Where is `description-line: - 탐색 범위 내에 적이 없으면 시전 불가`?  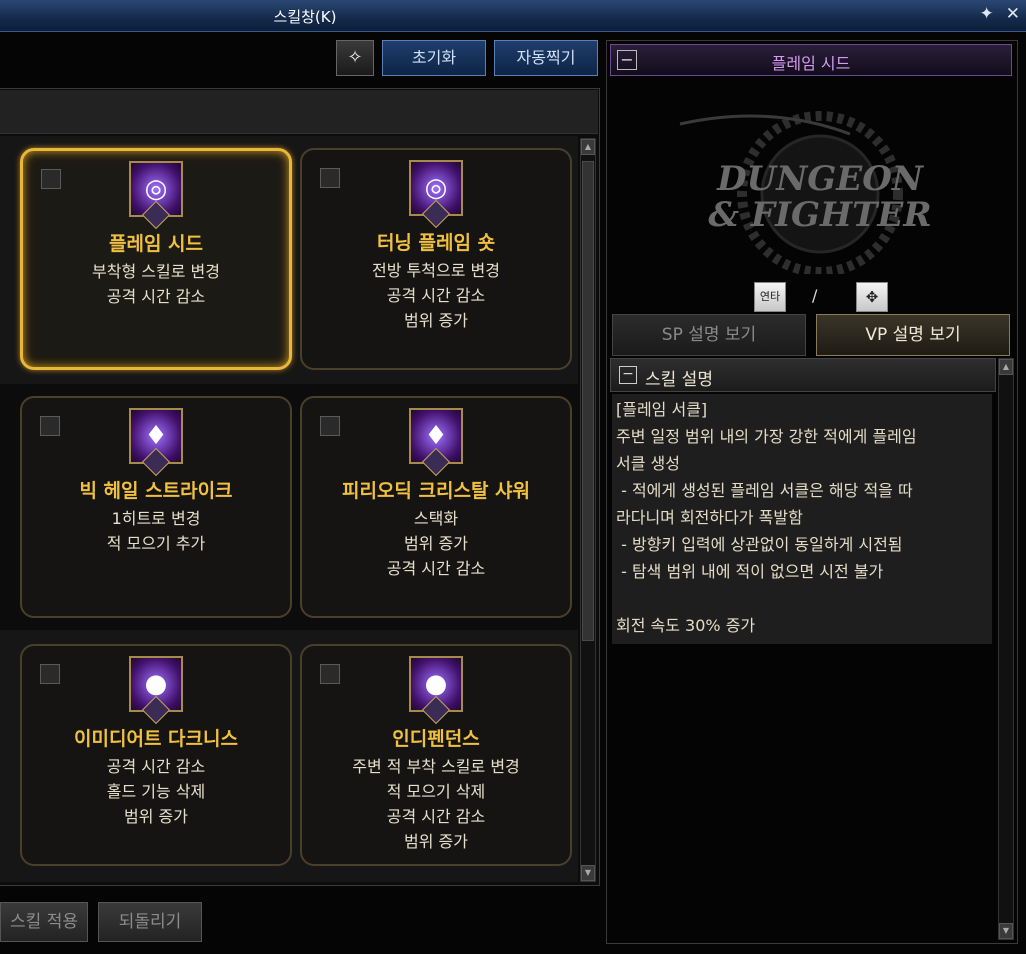 description-line: - 탐색 범위 내에 적이 없으면 시전 불가 is located at coordinates (750, 571).